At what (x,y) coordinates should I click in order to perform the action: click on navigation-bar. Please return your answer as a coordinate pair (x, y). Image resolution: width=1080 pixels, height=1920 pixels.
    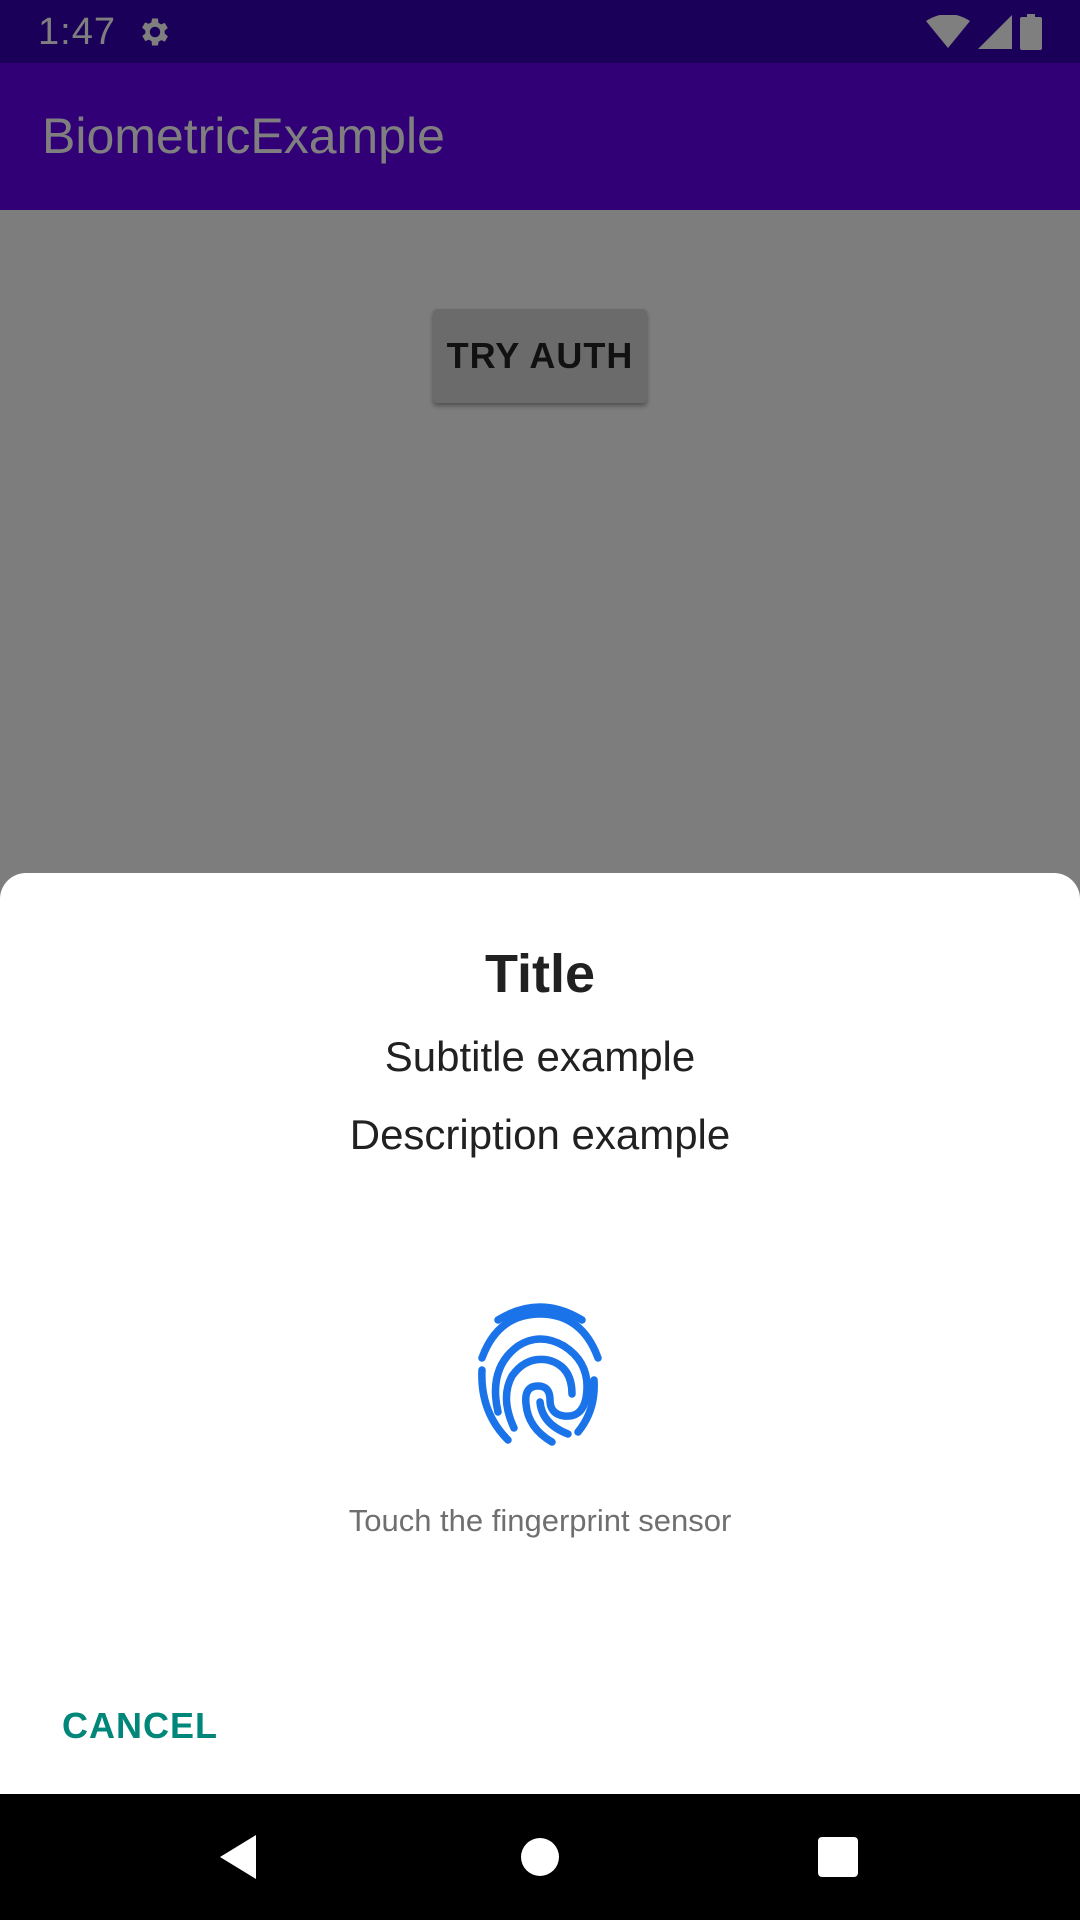
    Looking at the image, I should click on (540, 1857).